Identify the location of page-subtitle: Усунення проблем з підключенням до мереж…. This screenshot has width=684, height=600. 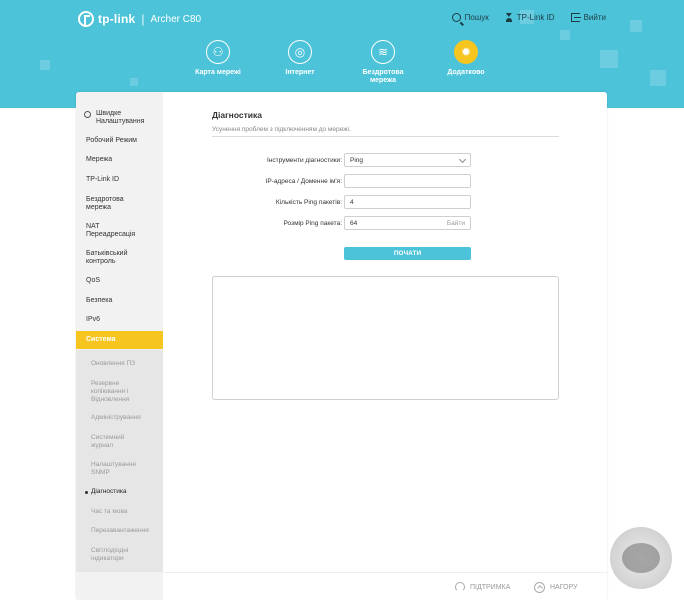
(281, 129).